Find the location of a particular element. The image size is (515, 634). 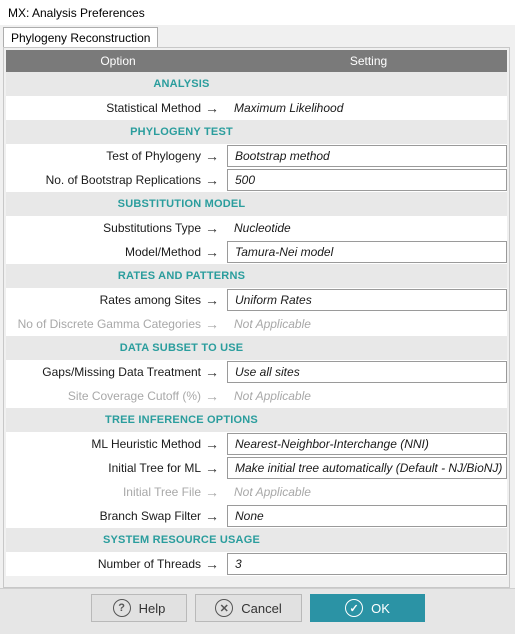

option-row: Model/Method → Tamura-Nei model is located at coordinates (256, 252).